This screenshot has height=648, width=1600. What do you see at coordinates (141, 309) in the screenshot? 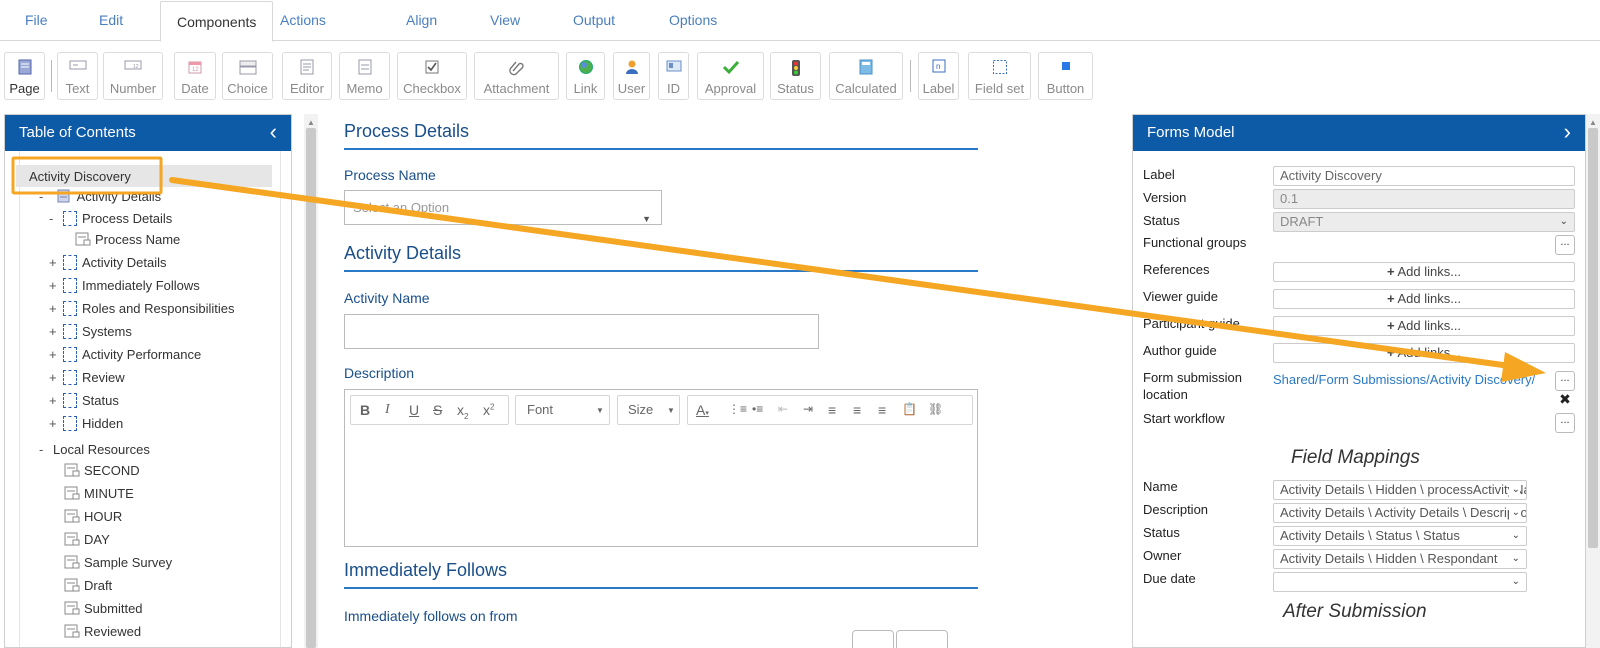
I see `tree-item-roles-and-responsibilities: + Roles and Responsibilities` at bounding box center [141, 309].